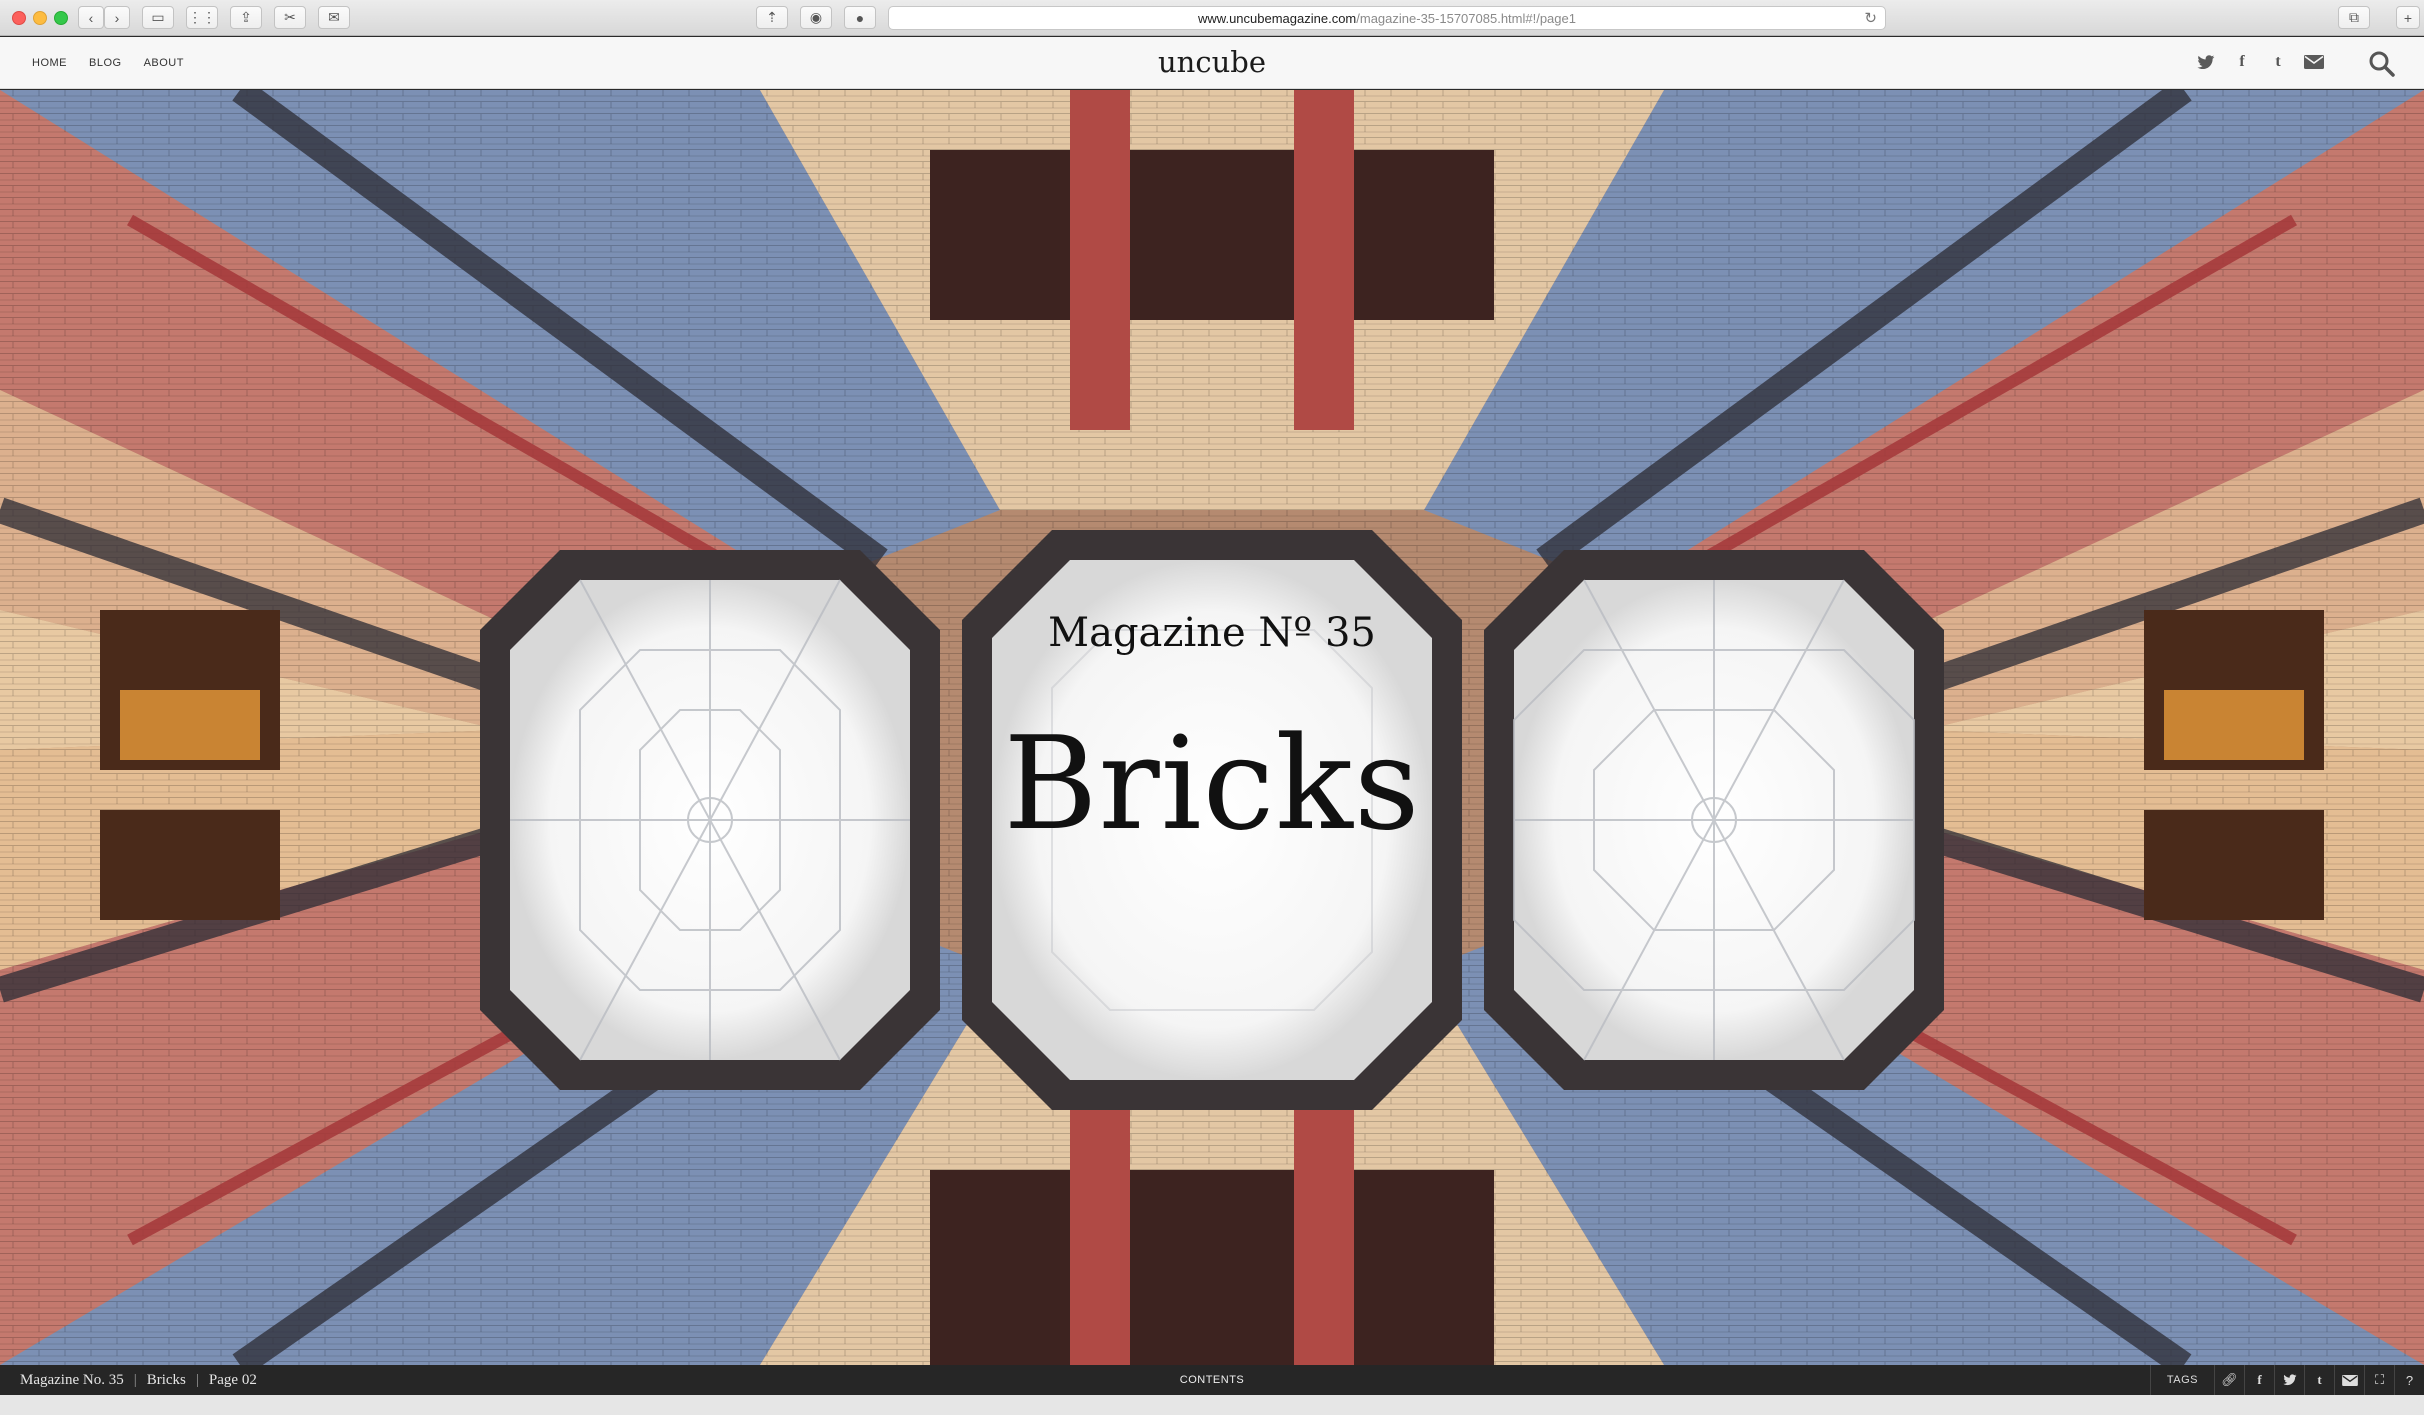 The image size is (2424, 1415). I want to click on extension-icon: ⇡, so click(772, 17).